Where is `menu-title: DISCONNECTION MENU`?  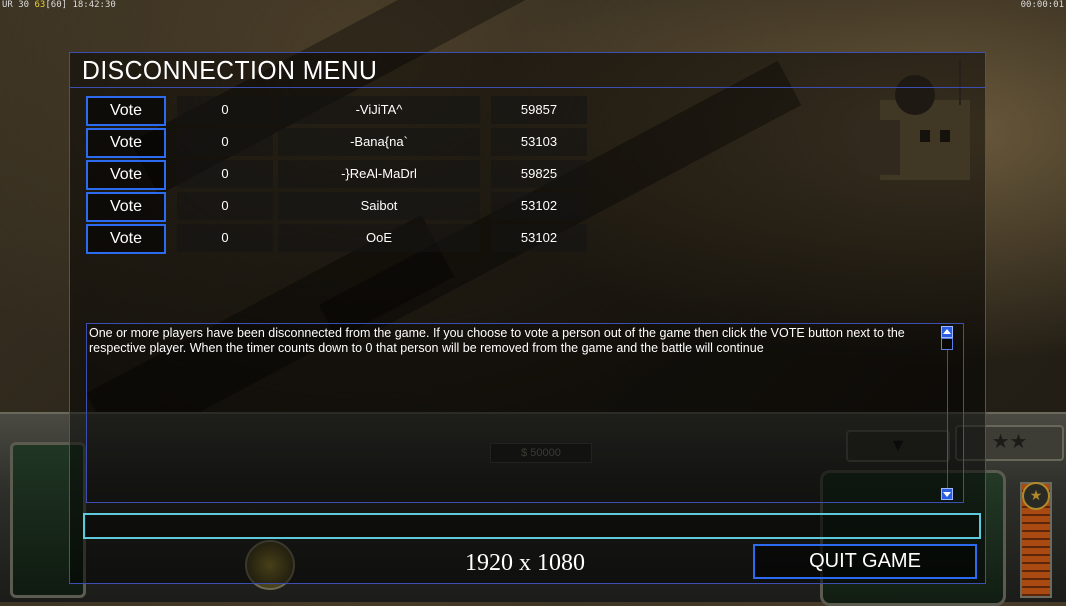
menu-title: DISCONNECTION MENU is located at coordinates (230, 70).